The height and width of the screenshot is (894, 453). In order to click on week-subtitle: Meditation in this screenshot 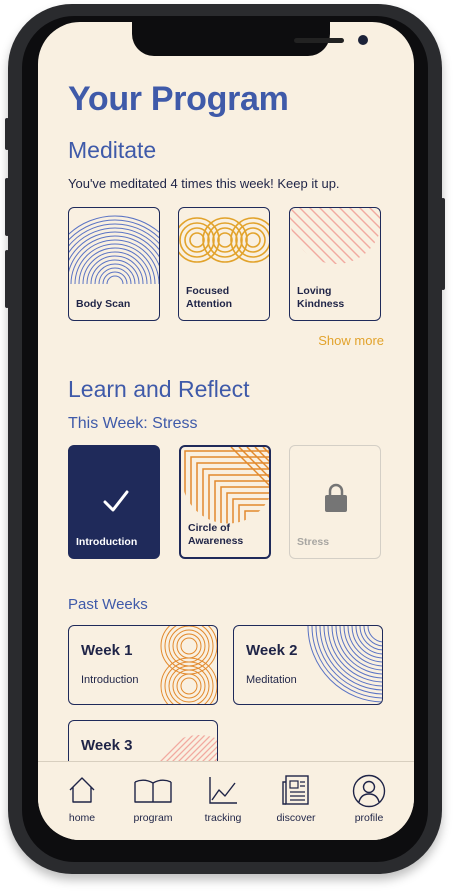, I will do `click(271, 680)`.